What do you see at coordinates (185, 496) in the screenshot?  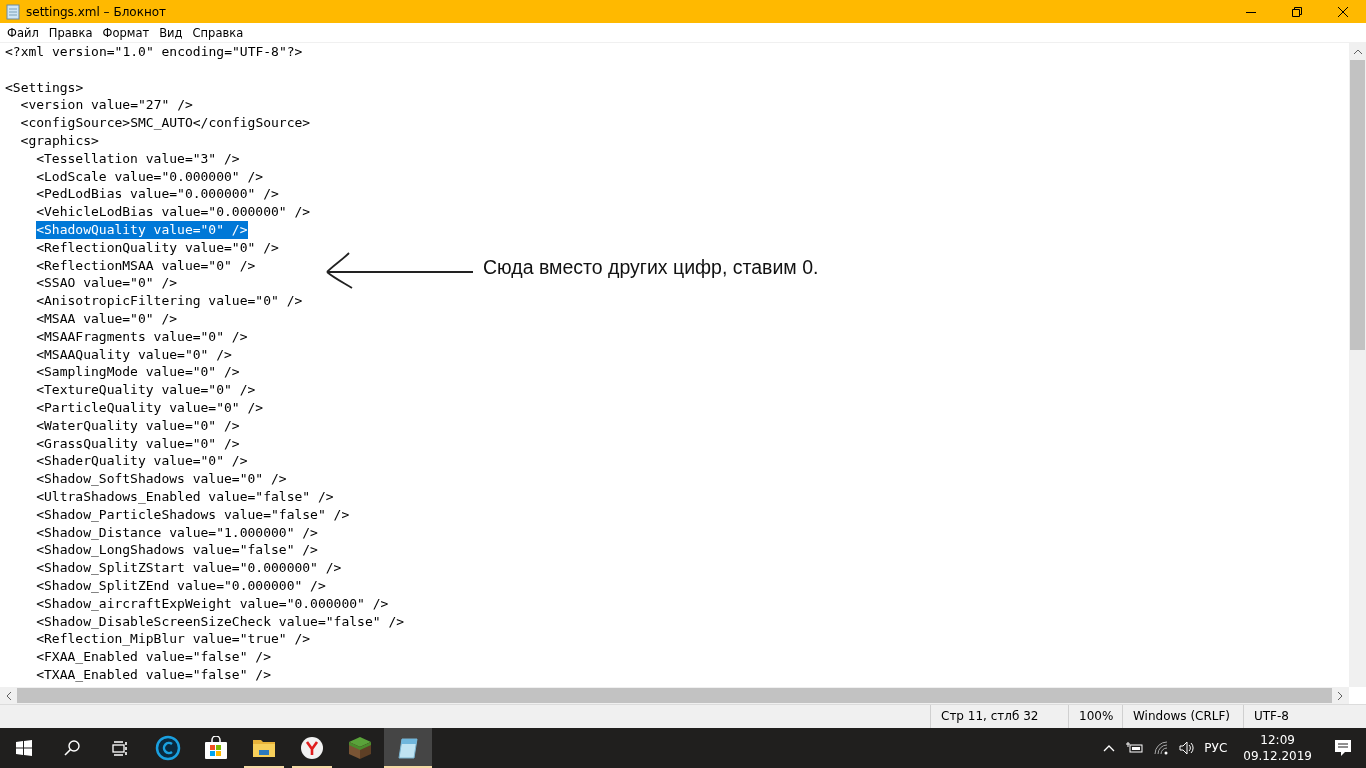 I see `code-line: <UltraShadows_Enabled value="false" />` at bounding box center [185, 496].